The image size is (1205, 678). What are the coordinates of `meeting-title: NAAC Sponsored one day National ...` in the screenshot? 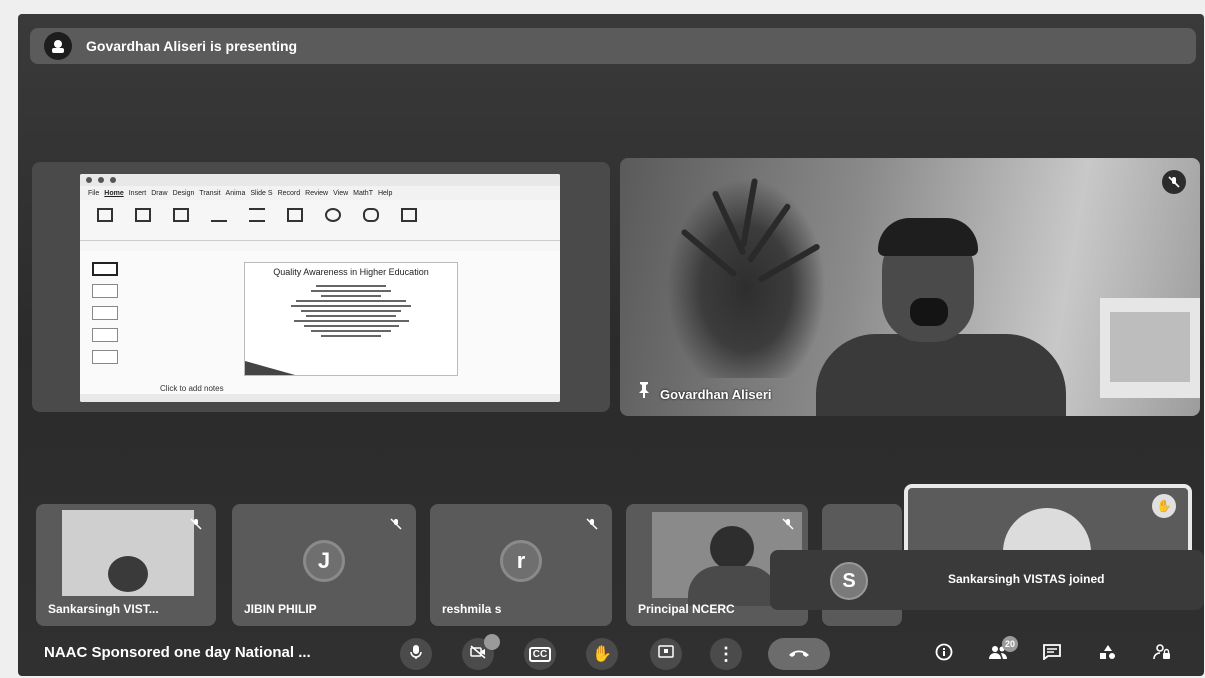 It's located at (177, 652).